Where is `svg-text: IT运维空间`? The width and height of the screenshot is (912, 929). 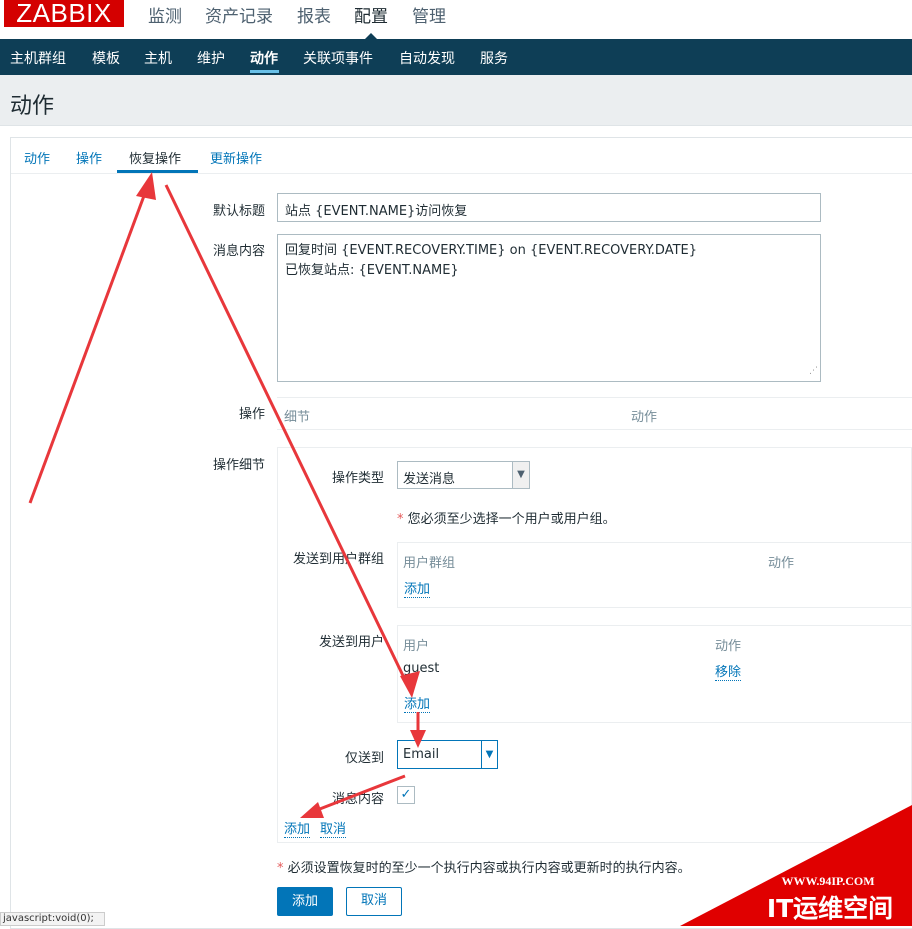
svg-text: IT运维空间 is located at coordinates (830, 908).